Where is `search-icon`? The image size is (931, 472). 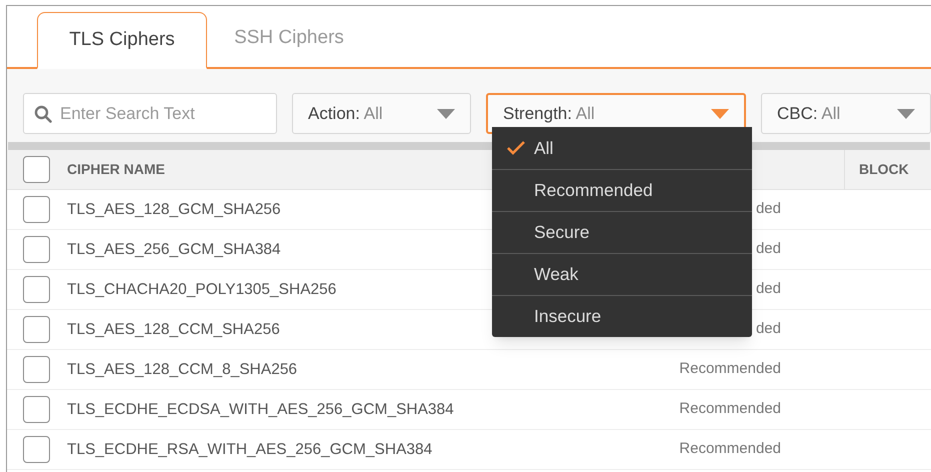
search-icon is located at coordinates (43, 113).